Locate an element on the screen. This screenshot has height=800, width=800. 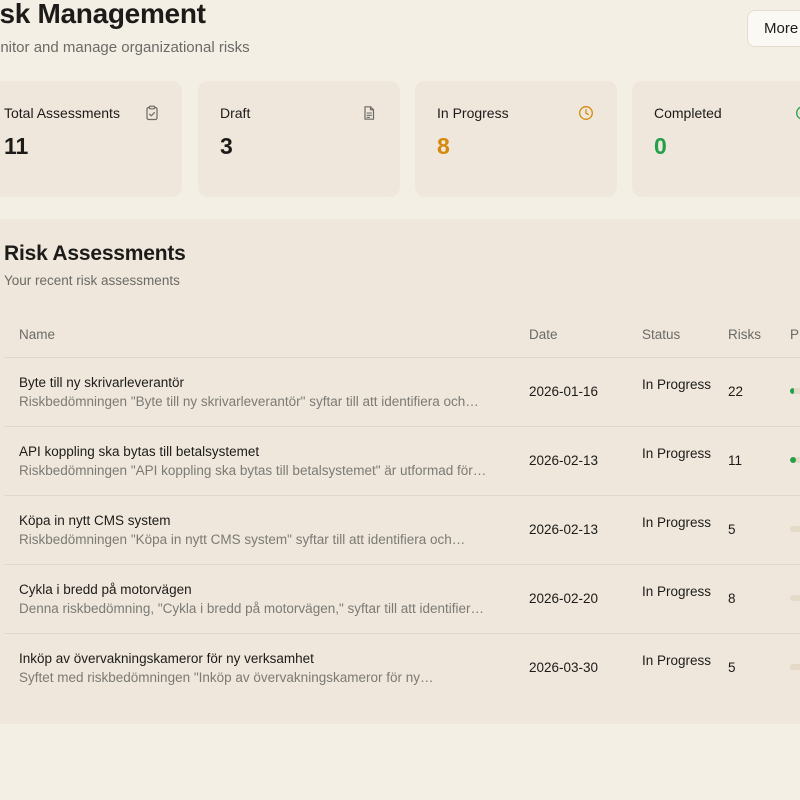
stat-value: 11 is located at coordinates (16, 146).